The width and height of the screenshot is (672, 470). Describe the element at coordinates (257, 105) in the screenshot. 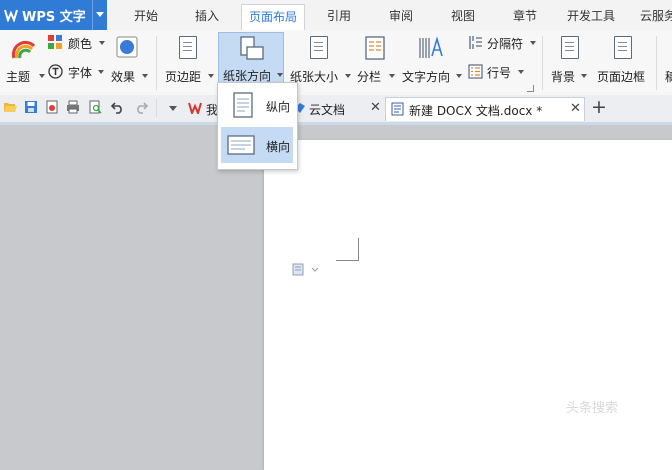

I see `orientation-portrait-option: 纵向` at that location.